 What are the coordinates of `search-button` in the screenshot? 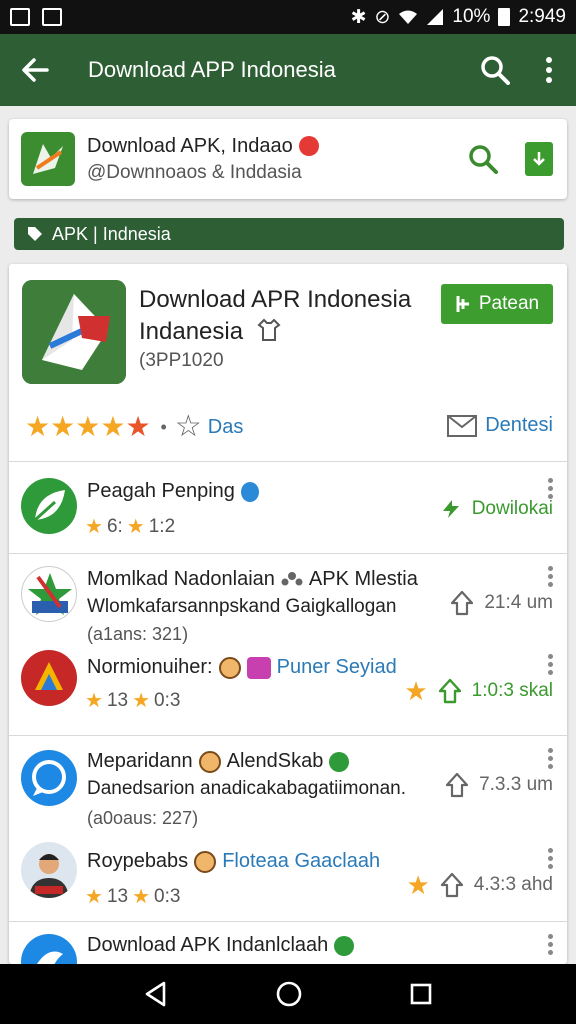 It's located at (495, 70).